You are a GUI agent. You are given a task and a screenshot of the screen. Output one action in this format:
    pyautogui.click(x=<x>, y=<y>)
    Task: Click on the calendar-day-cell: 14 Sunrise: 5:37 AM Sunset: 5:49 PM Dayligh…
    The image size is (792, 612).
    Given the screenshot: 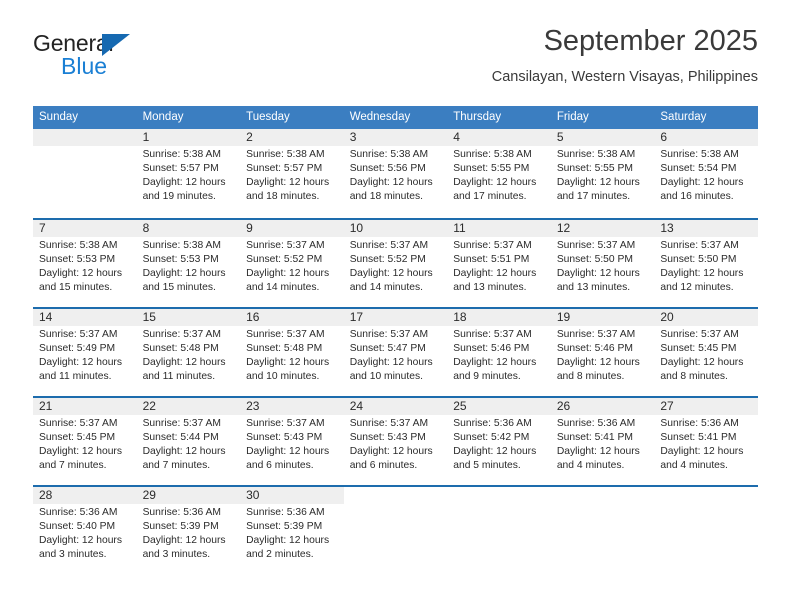 What is the action you would take?
    pyautogui.click(x=85, y=352)
    